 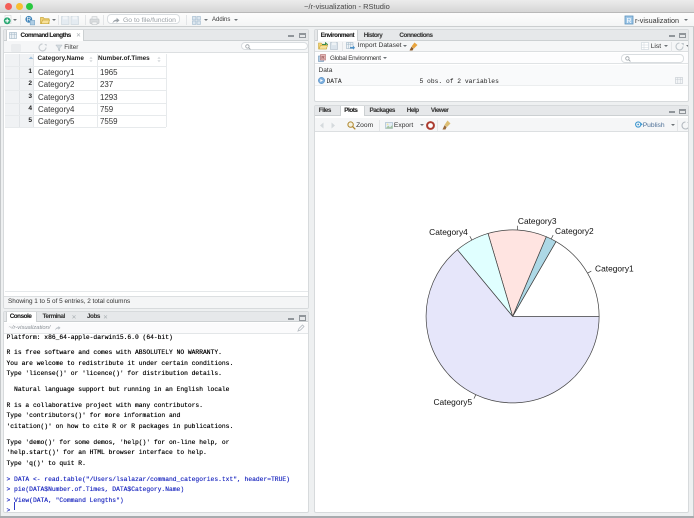 I want to click on svg-text: Category1, so click(x=614, y=269).